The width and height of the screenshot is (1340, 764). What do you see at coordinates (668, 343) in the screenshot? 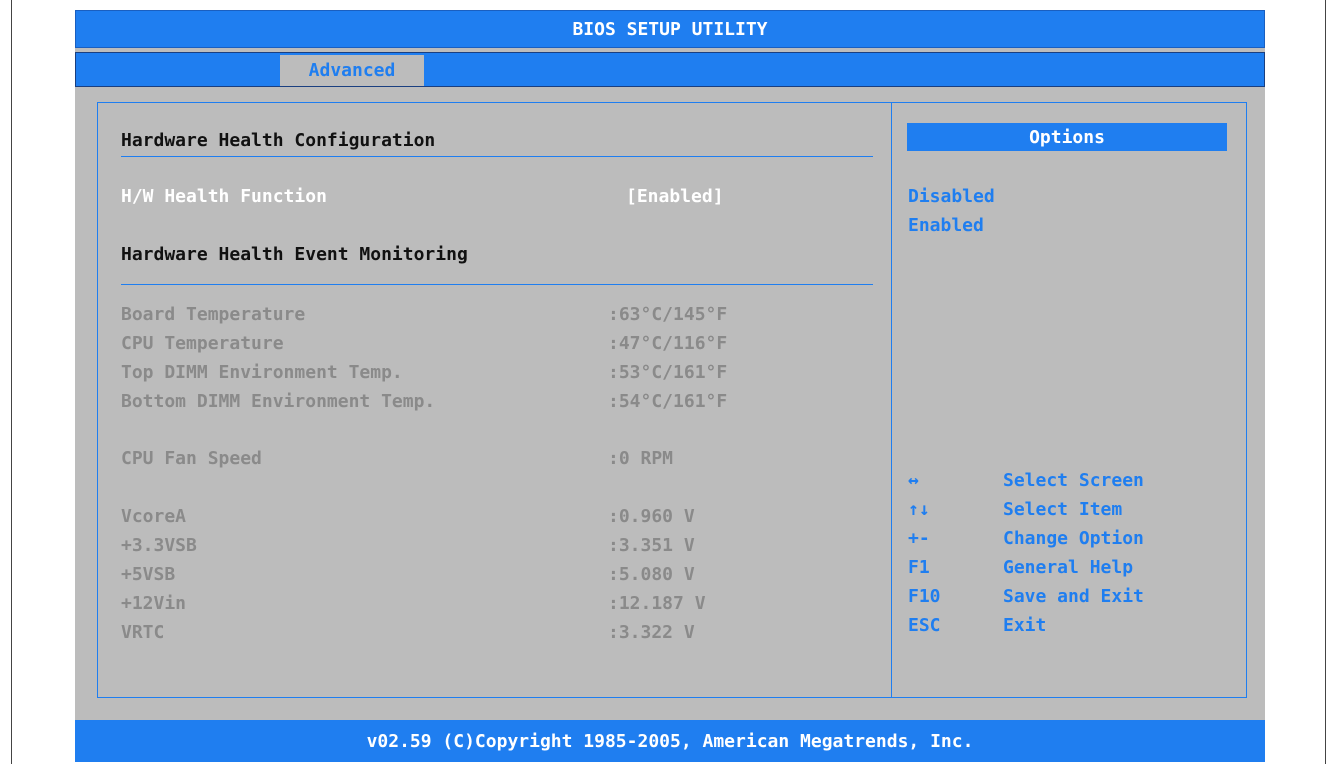
I see `cpu-temp-value: :47°C/116°F` at bounding box center [668, 343].